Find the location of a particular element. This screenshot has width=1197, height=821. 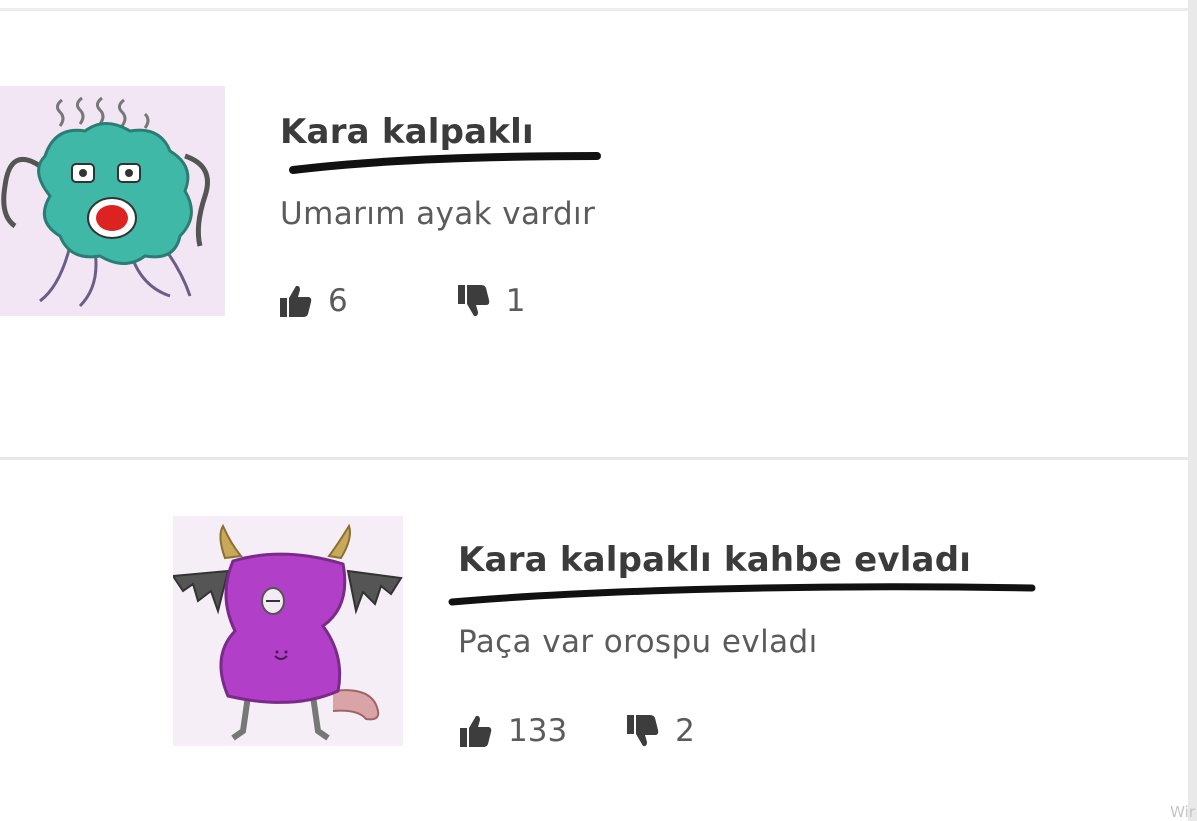

scribble-underline is located at coordinates (742, 594).